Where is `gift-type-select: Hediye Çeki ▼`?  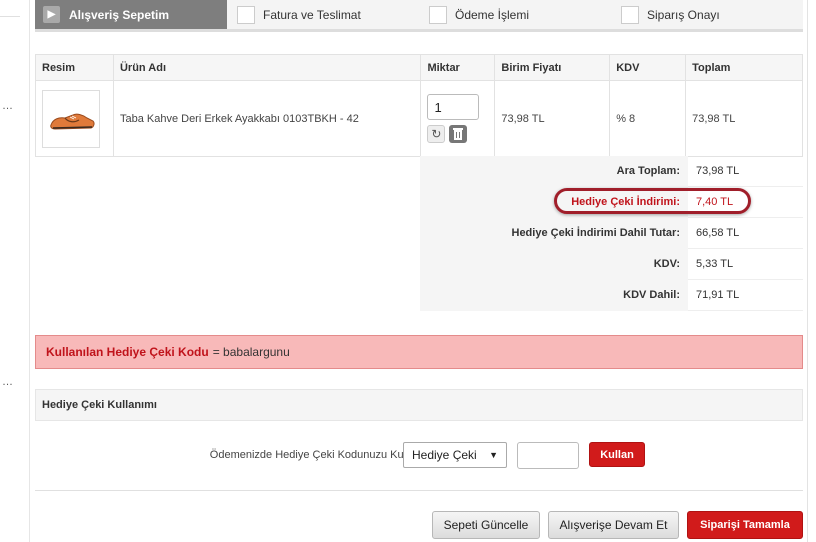
gift-type-select: Hediye Çeki ▼ is located at coordinates (455, 455).